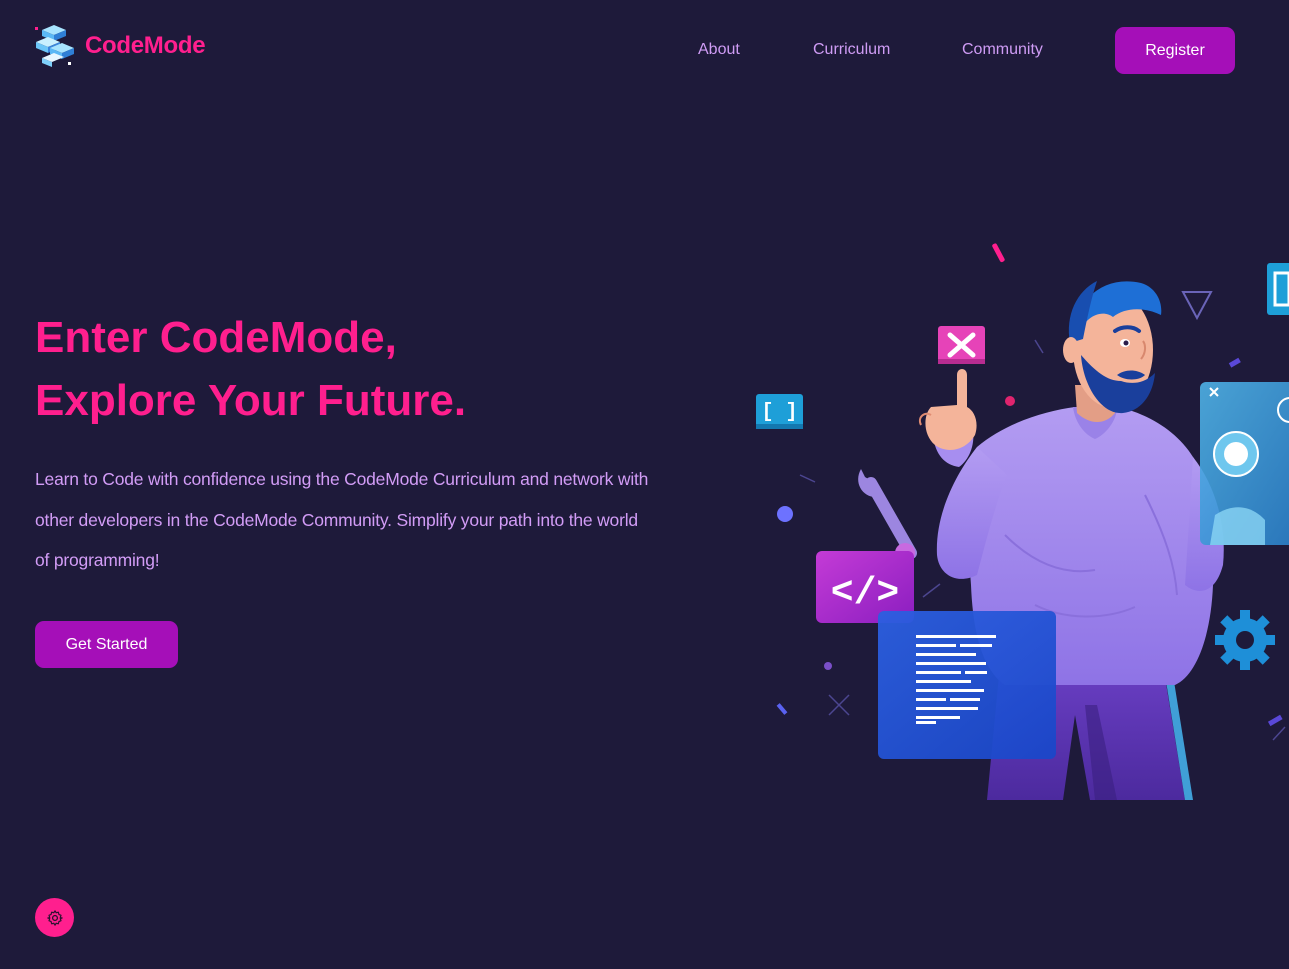 The width and height of the screenshot is (1289, 969). Describe the element at coordinates (250, 369) in the screenshot. I see `hero-title: Enter CodeMode, Explore Your Future.` at that location.